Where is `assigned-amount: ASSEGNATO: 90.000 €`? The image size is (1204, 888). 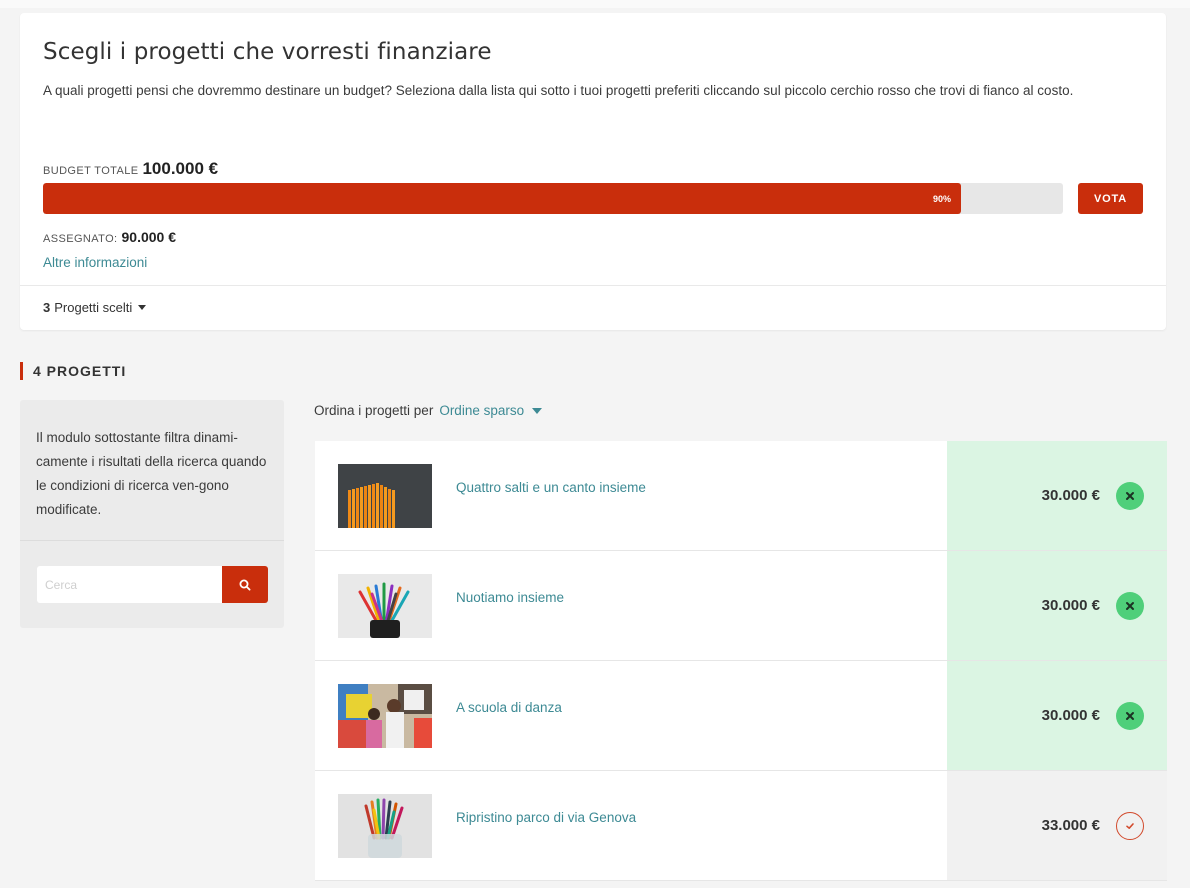
assigned-amount: ASSEGNATO: 90.000 € is located at coordinates (109, 237).